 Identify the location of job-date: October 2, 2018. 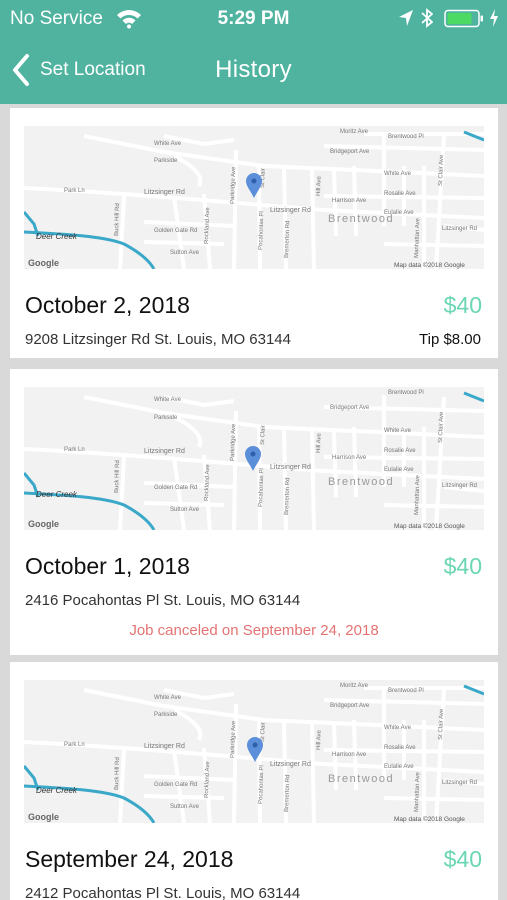
(107, 305).